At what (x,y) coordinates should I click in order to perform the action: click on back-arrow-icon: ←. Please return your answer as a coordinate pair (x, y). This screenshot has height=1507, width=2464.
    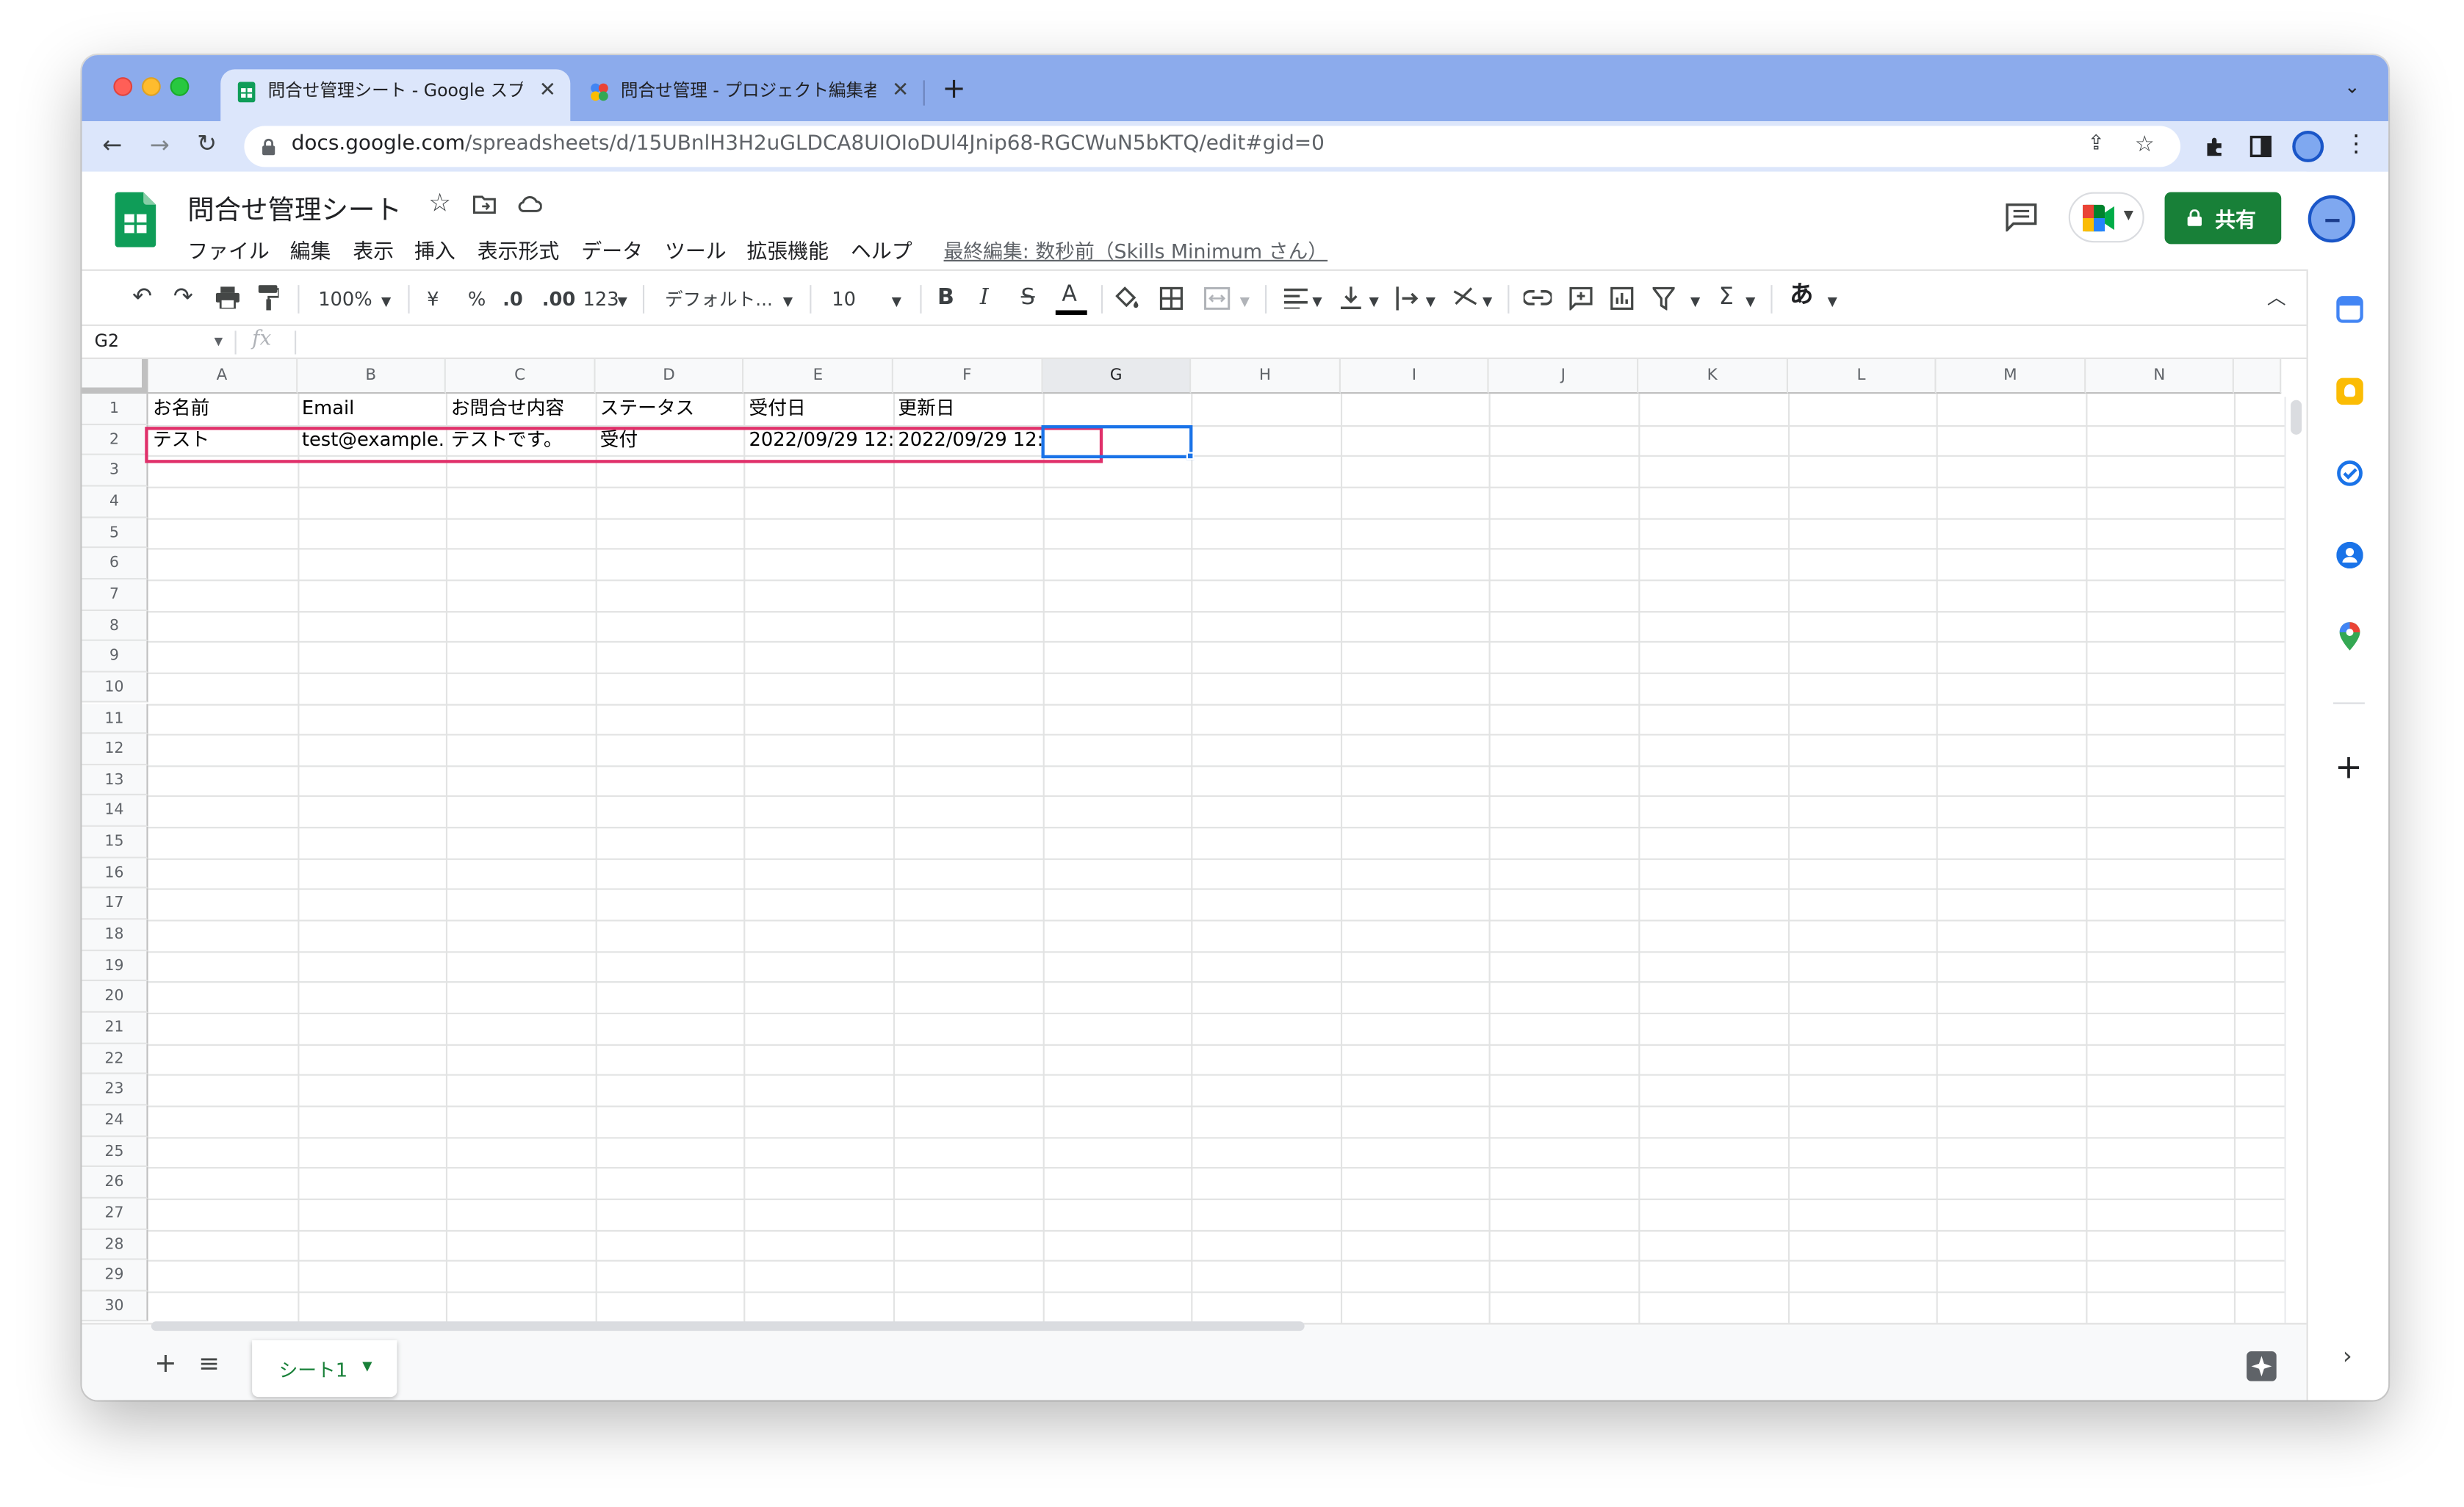
    Looking at the image, I should click on (112, 145).